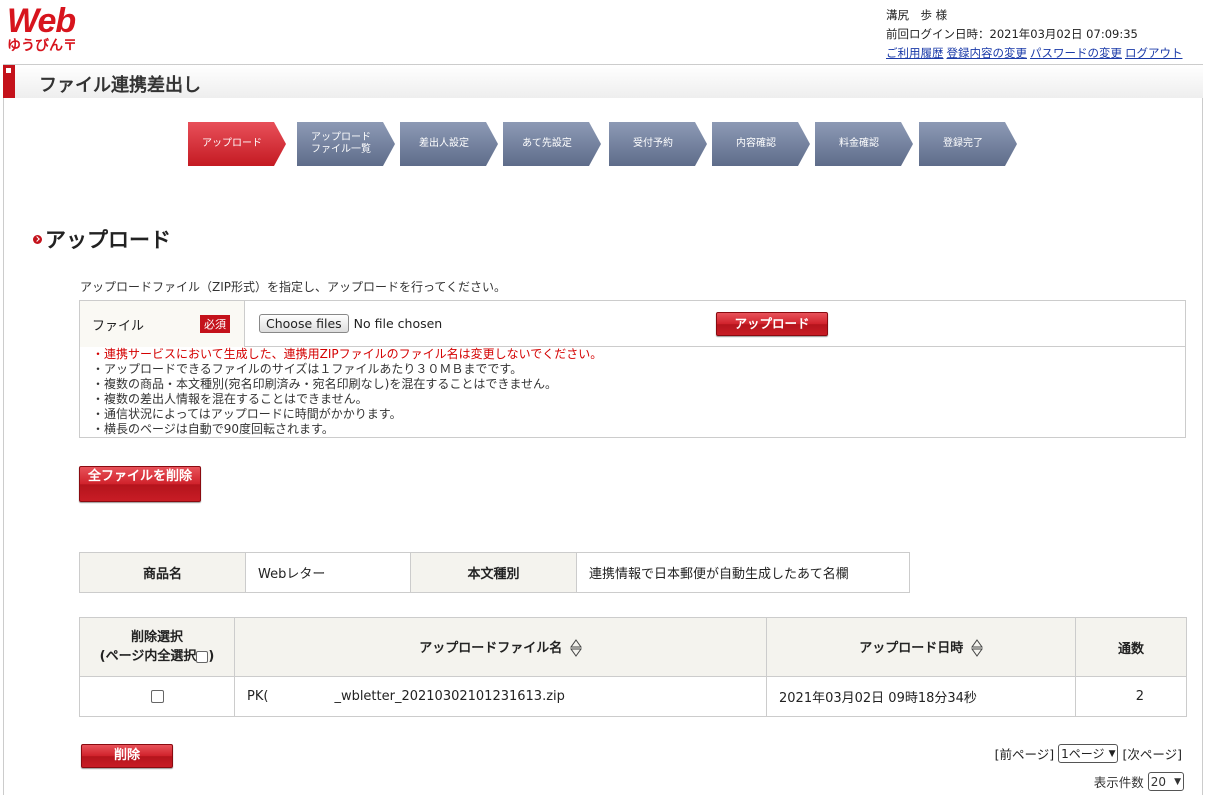  Describe the element at coordinates (921, 696) in the screenshot. I see `row-upload-date: 2021年03月02日 09時18分34秒` at that location.